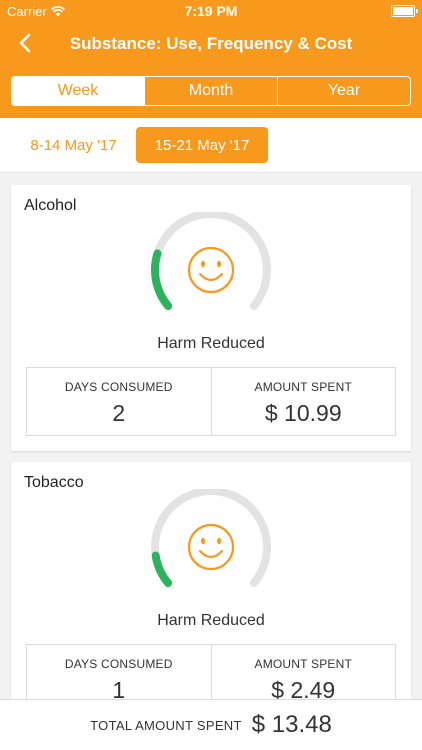 The width and height of the screenshot is (422, 750). I want to click on substance-name: Tobacco, so click(54, 482).